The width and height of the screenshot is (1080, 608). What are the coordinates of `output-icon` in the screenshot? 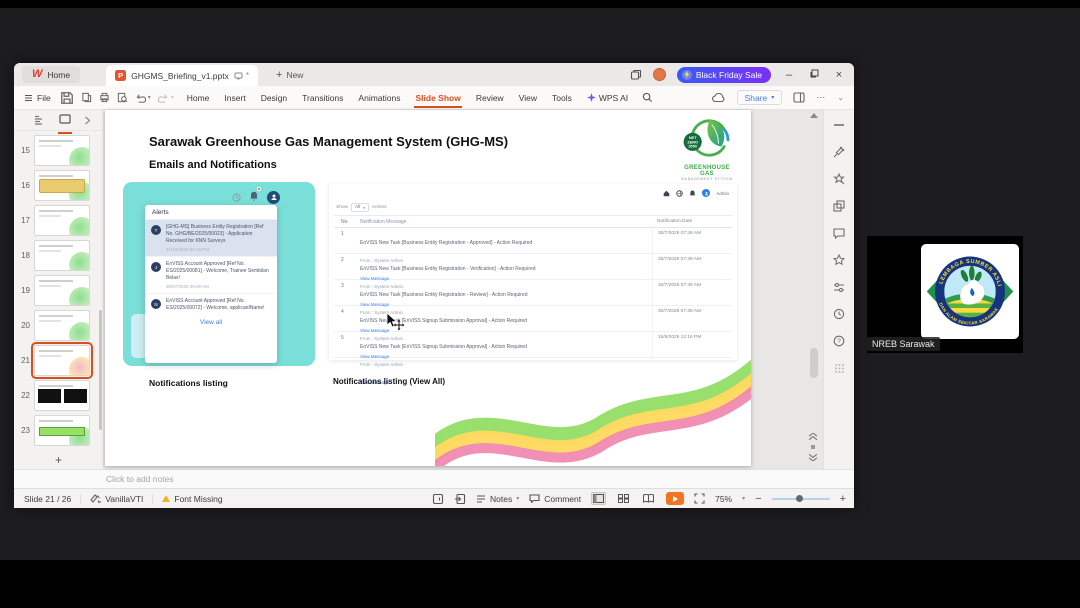 It's located at (86, 97).